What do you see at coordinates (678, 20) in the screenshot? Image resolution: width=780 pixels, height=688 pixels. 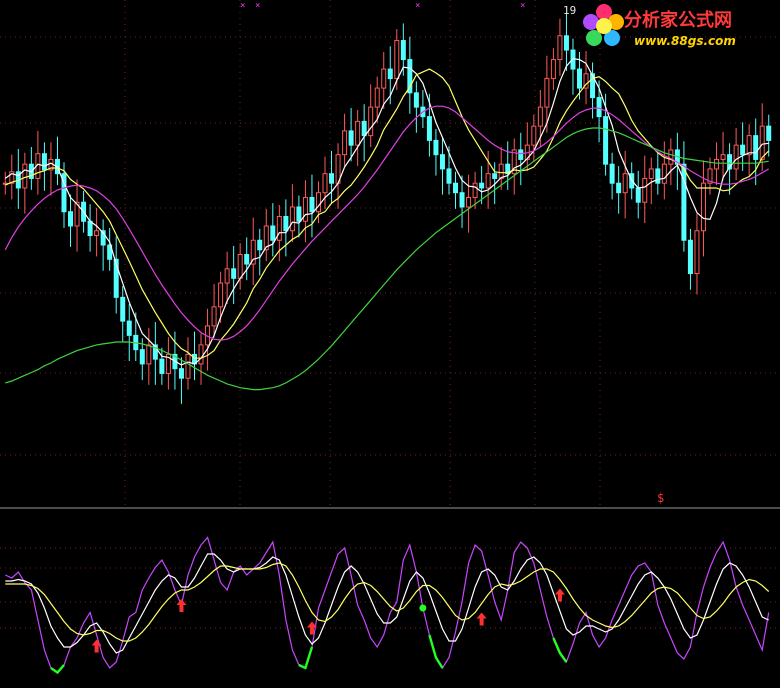 I see `logo-title: 分析家公式网` at bounding box center [678, 20].